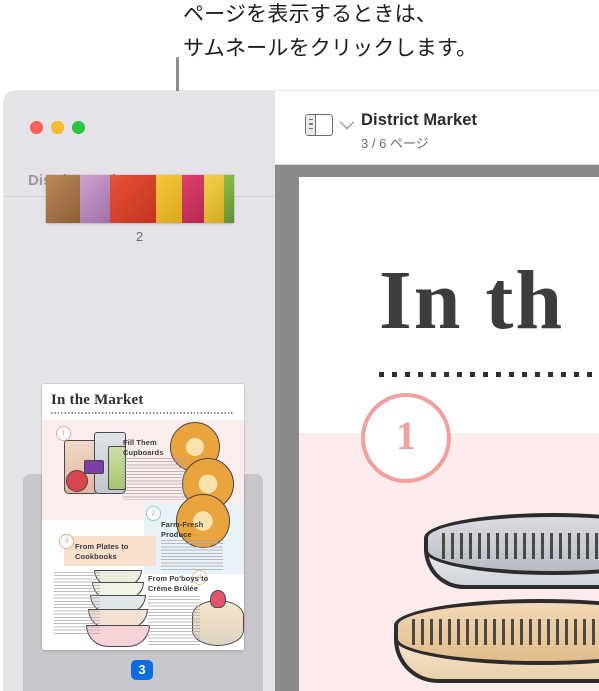 Image resolution: width=599 pixels, height=691 pixels. Describe the element at coordinates (78, 127) in the screenshot. I see `zoom-button` at that location.